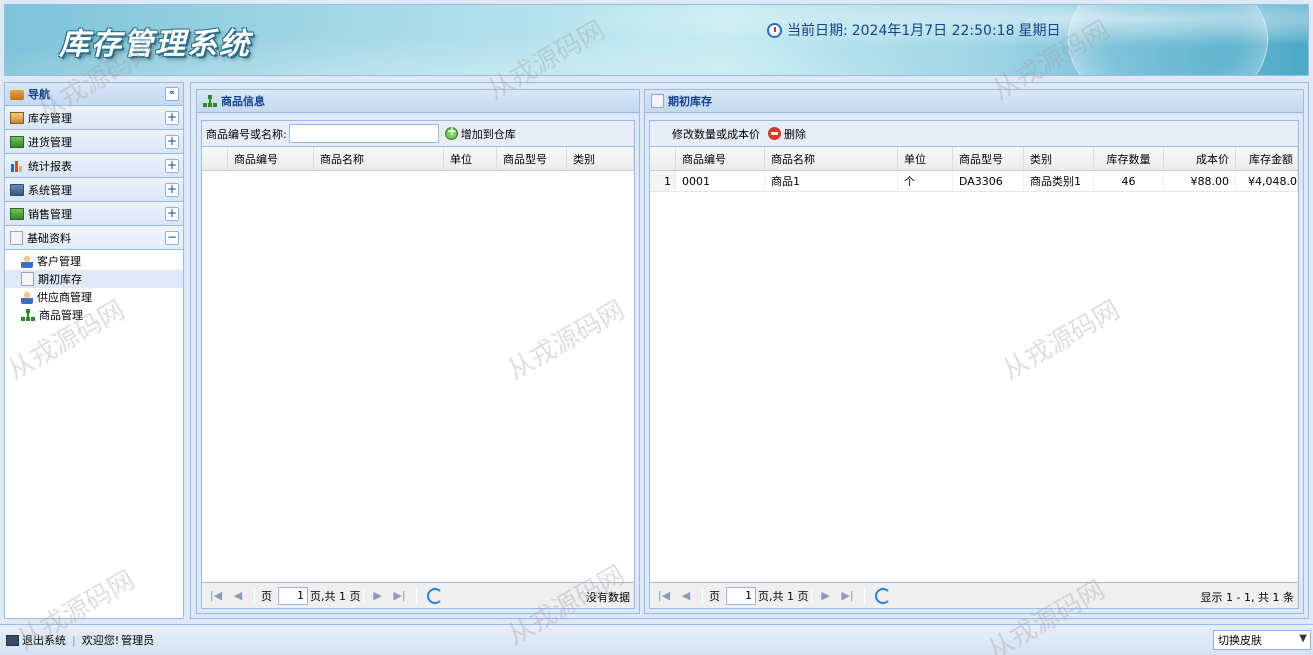 The width and height of the screenshot is (1313, 655). I want to click on cell-model: DA3306, so click(988, 181).